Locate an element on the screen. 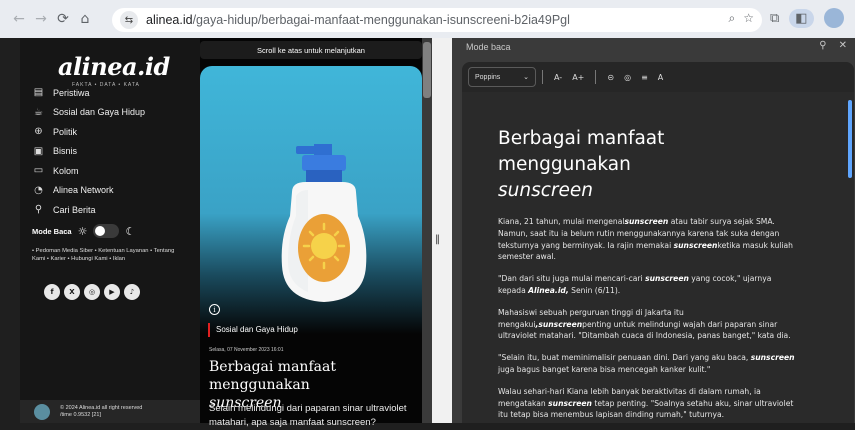  menu-item-cari: ⚲ Cari Berita is located at coordinates (88, 210).